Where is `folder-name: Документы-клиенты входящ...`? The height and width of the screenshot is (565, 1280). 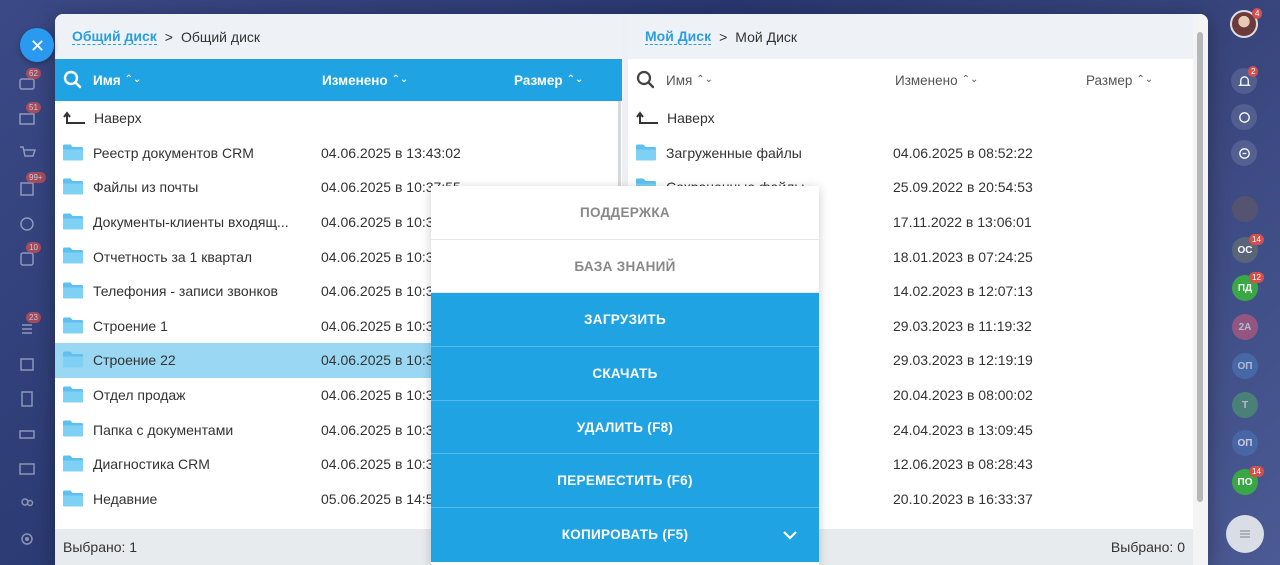
folder-name: Документы-клиенты входящ... is located at coordinates (191, 222).